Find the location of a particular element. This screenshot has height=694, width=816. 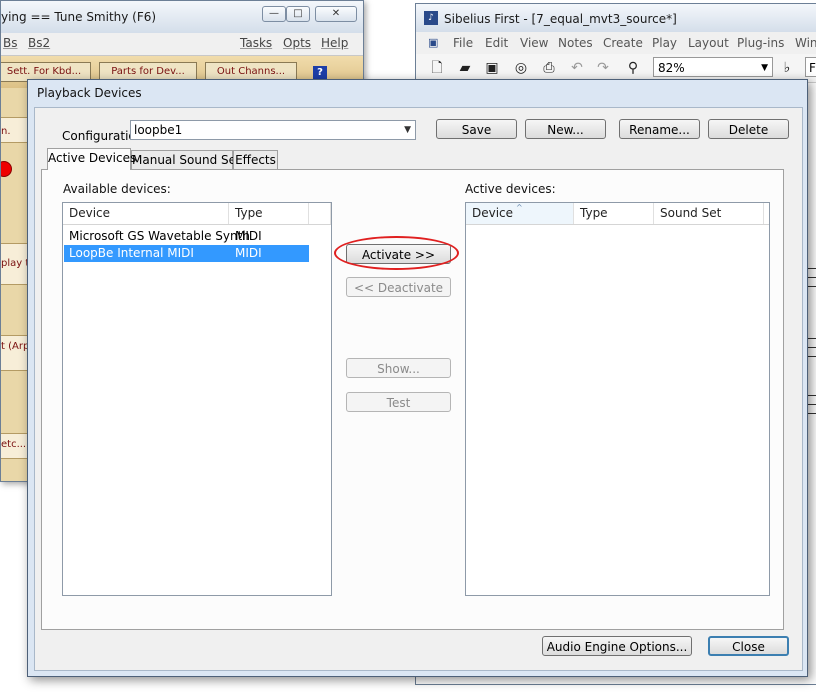

column-header-device: Device ^ is located at coordinates (520, 213).